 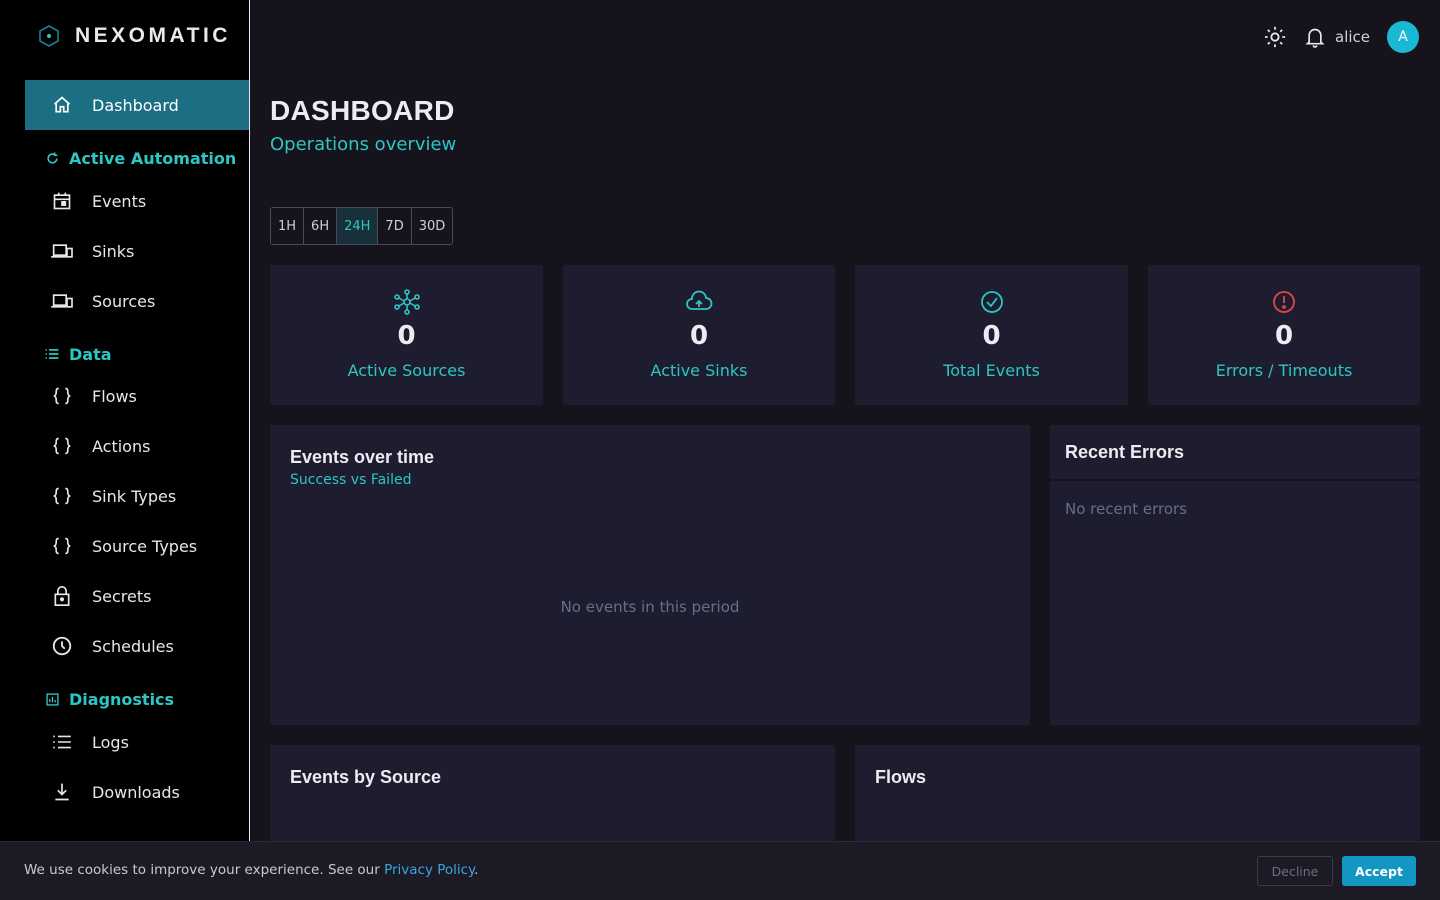 I want to click on section-active-automation: Active Automation, so click(x=140, y=158).